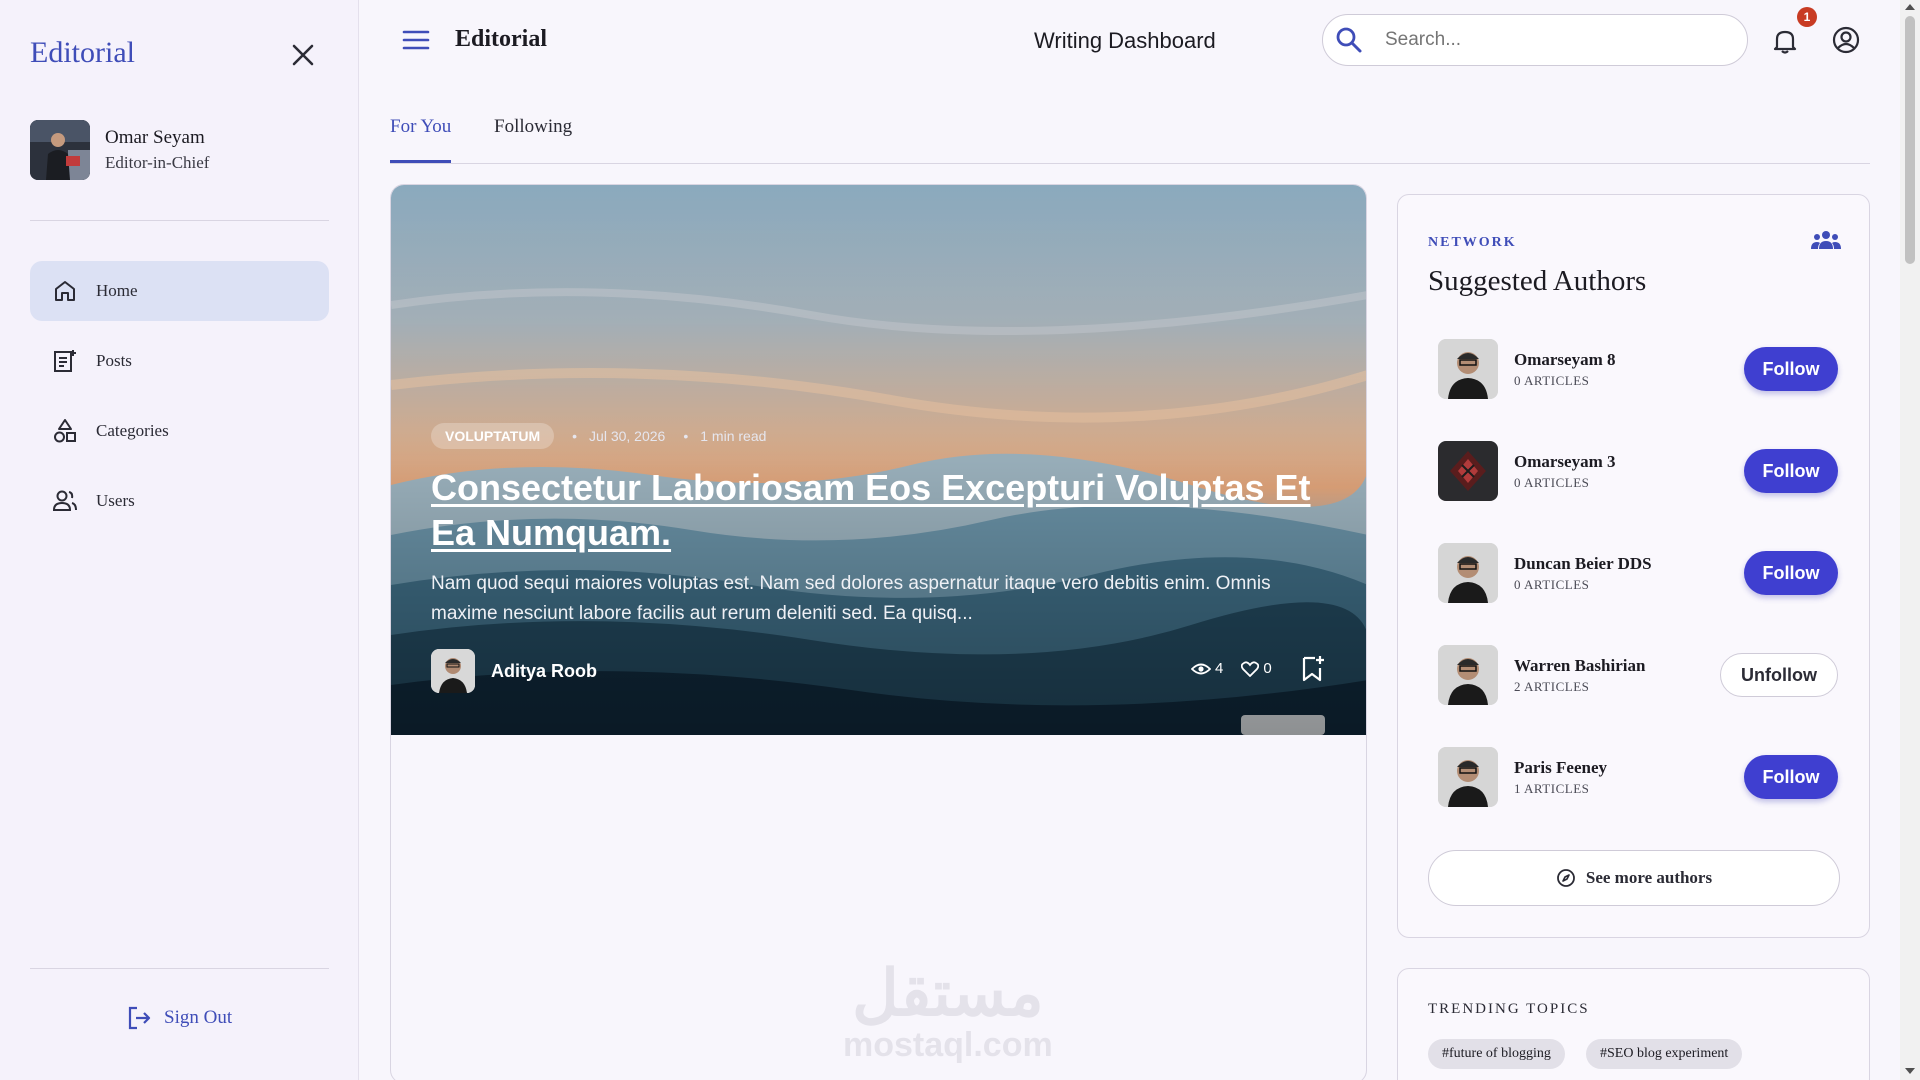  I want to click on account-circle-icon, so click(1846, 40).